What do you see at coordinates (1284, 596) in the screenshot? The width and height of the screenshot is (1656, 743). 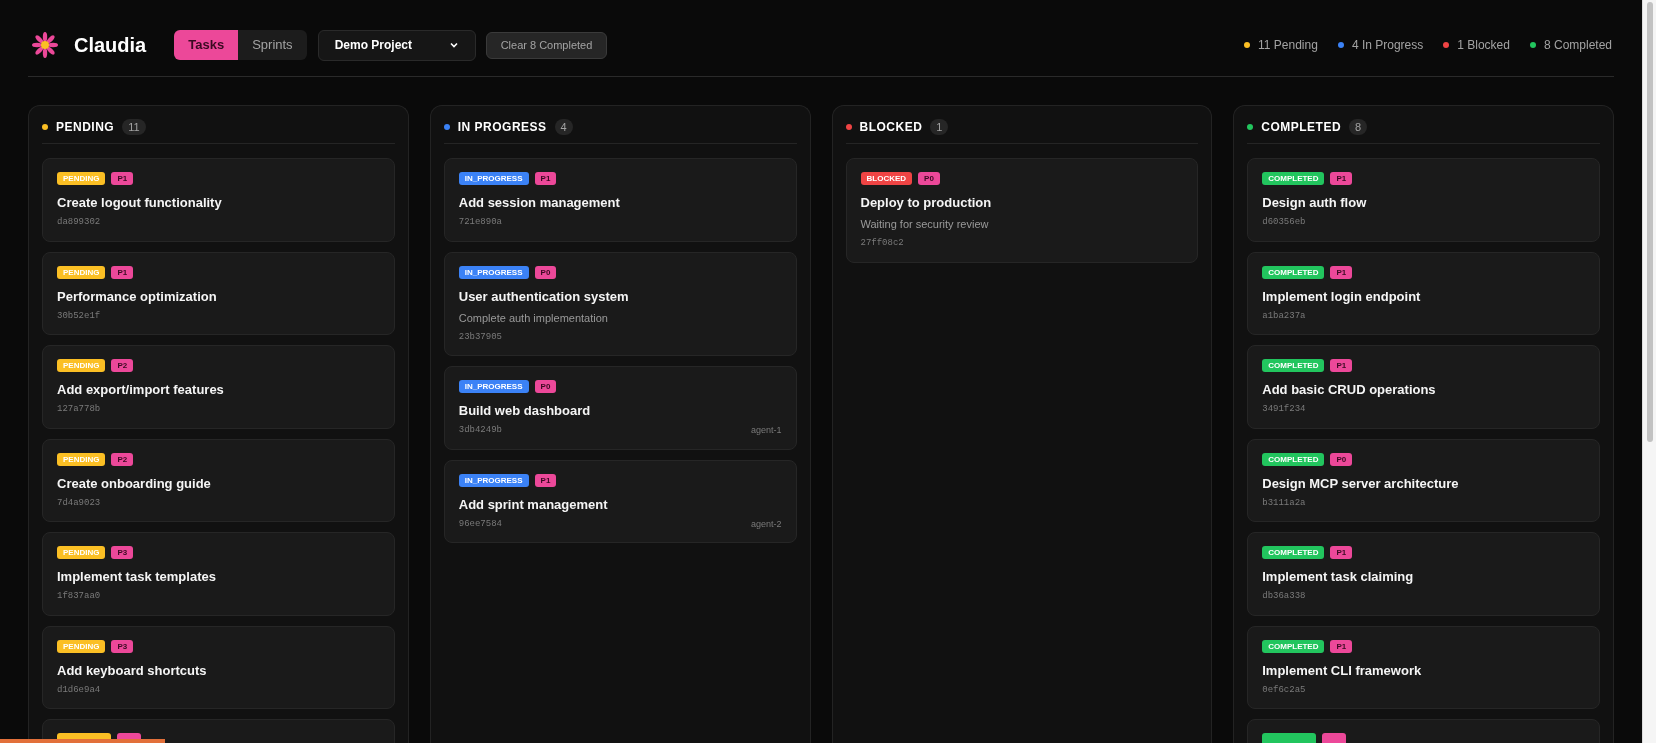 I see `task-id: db36a338` at bounding box center [1284, 596].